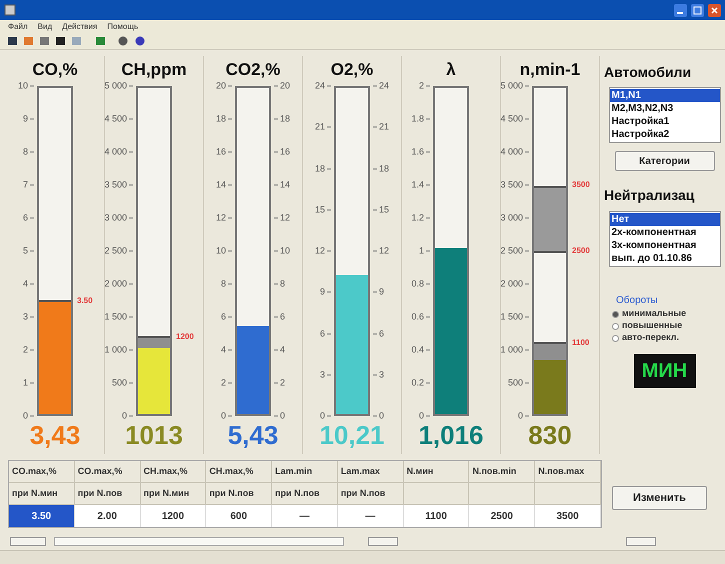 This screenshot has width=725, height=564. Describe the element at coordinates (10, 10) in the screenshot. I see `app-icon` at that location.